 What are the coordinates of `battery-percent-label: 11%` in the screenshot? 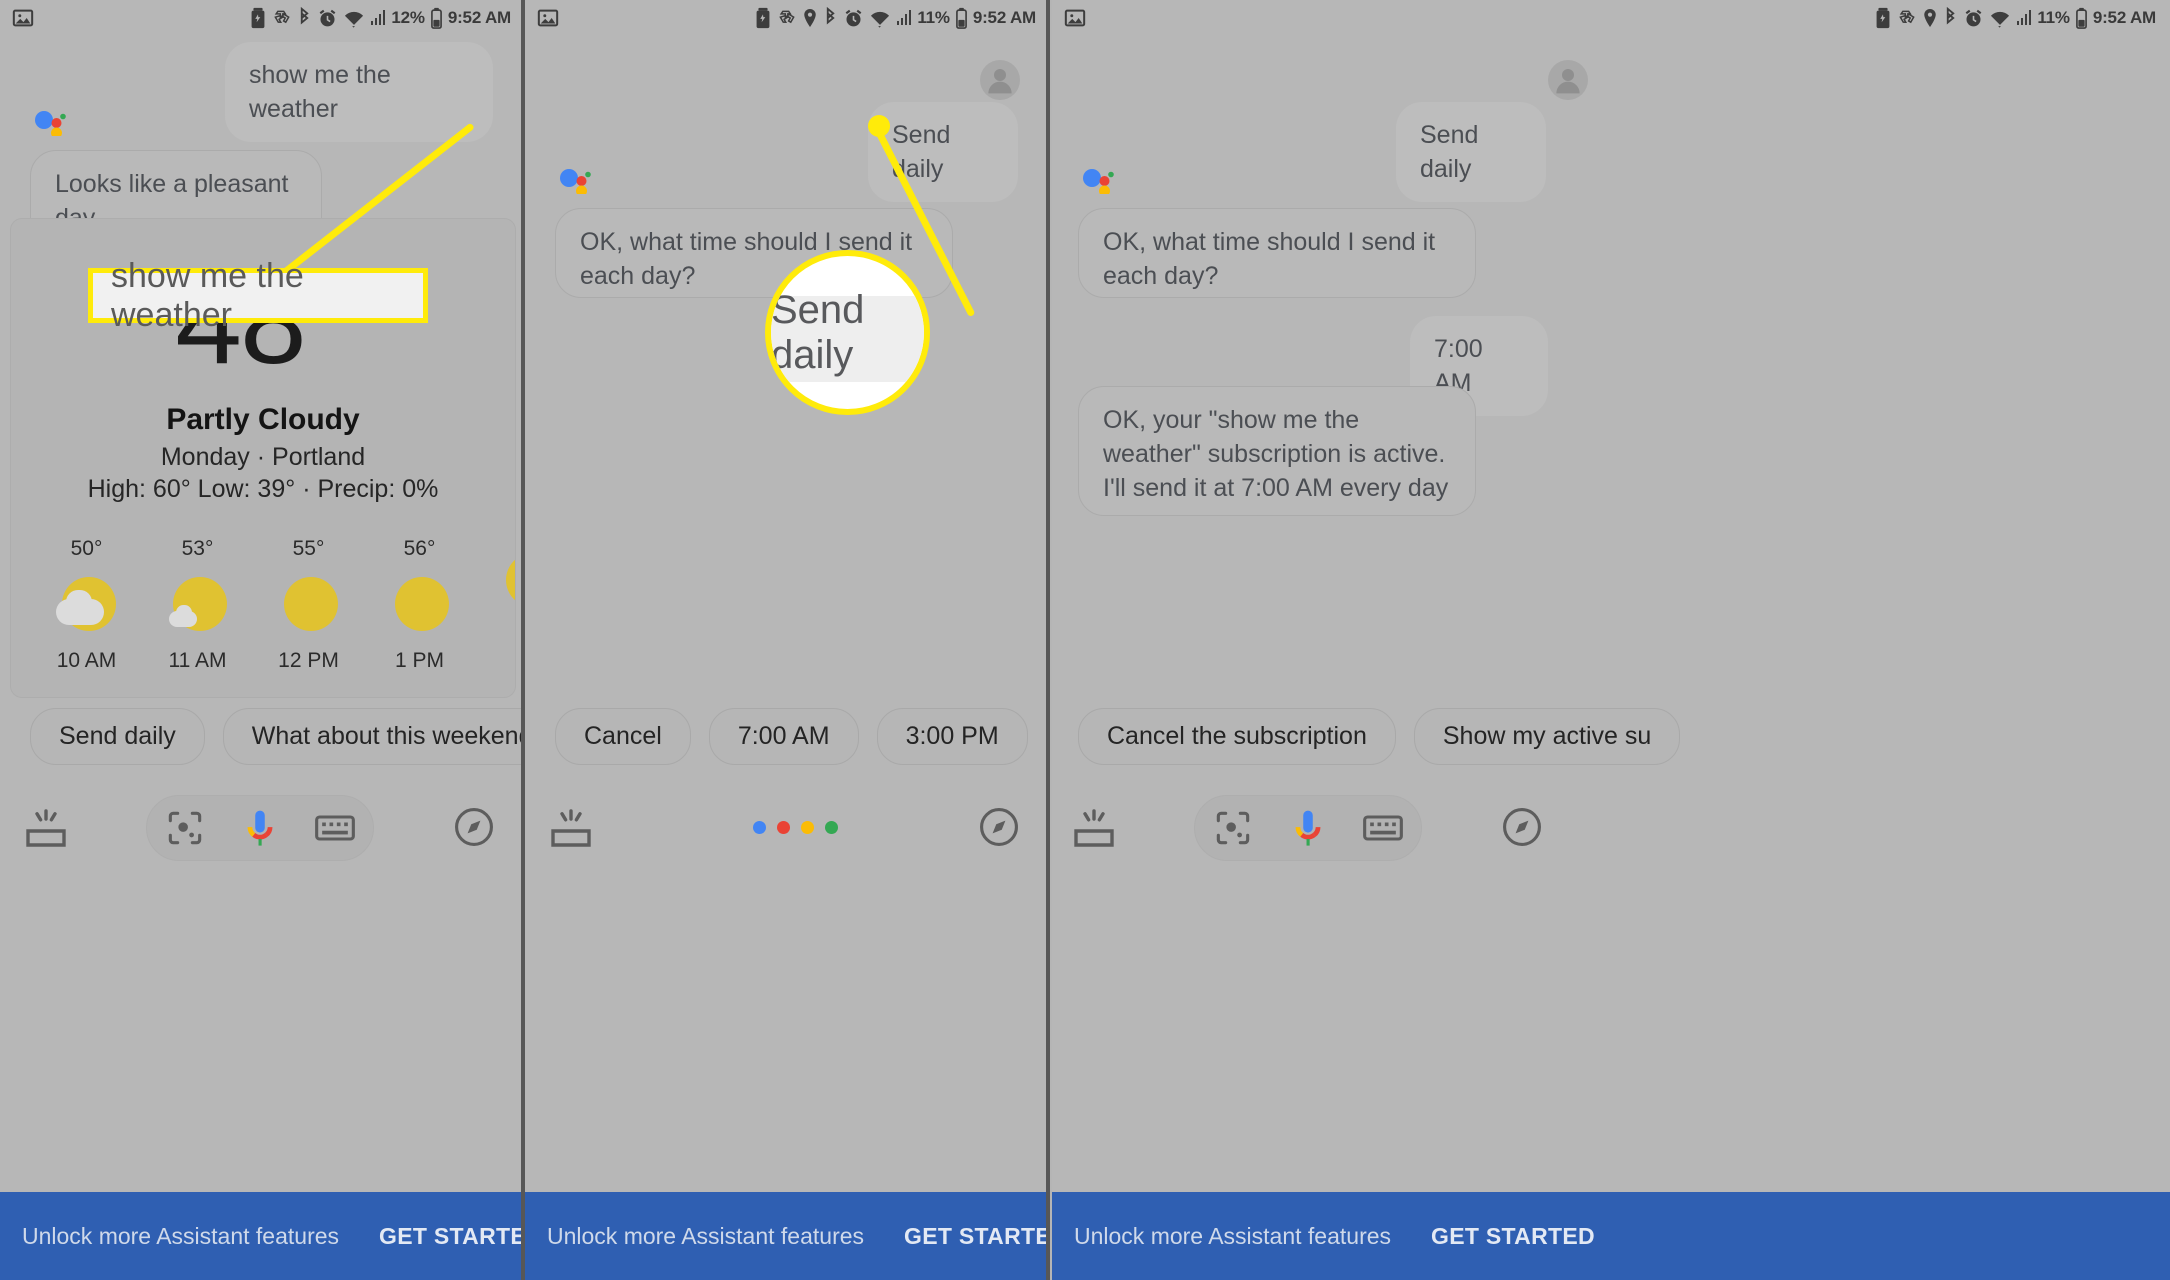 It's located at (933, 17).